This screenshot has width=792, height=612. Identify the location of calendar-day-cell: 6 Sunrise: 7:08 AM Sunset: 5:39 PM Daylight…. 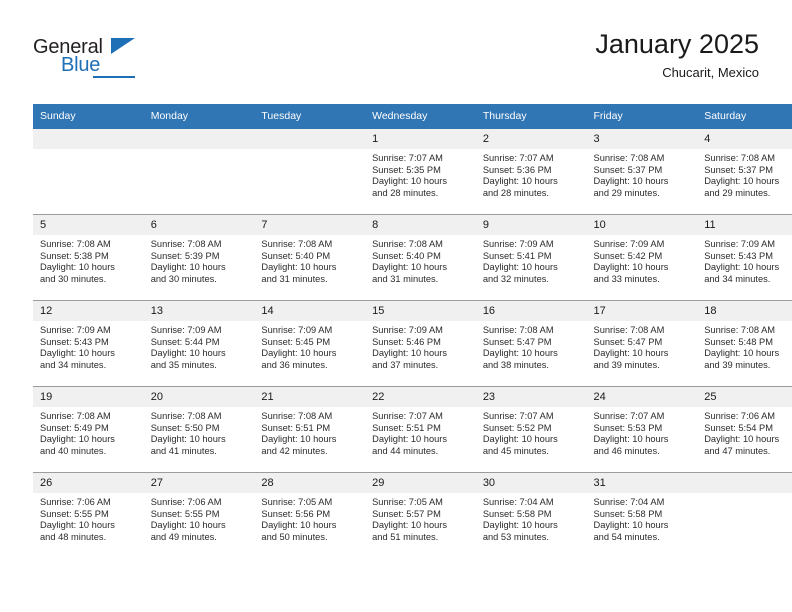
(199, 257).